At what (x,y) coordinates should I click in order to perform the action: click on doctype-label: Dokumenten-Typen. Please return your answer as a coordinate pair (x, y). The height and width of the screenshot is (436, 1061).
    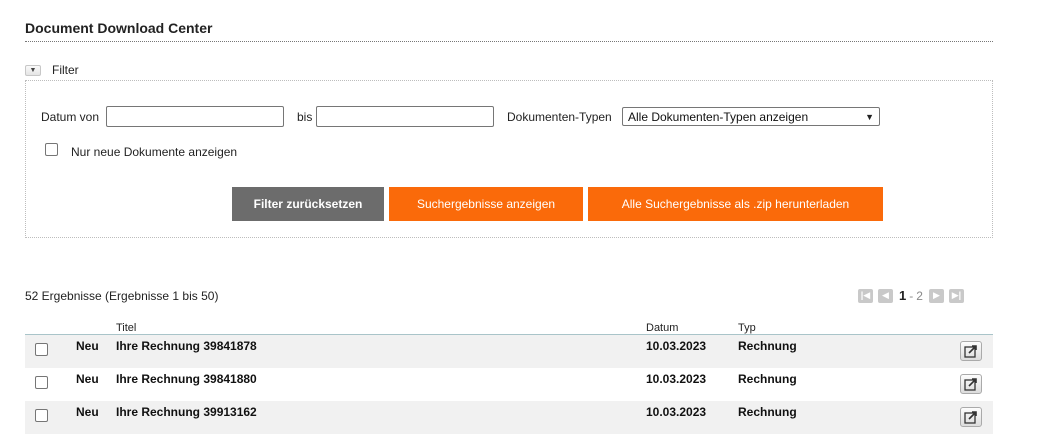
    Looking at the image, I should click on (559, 117).